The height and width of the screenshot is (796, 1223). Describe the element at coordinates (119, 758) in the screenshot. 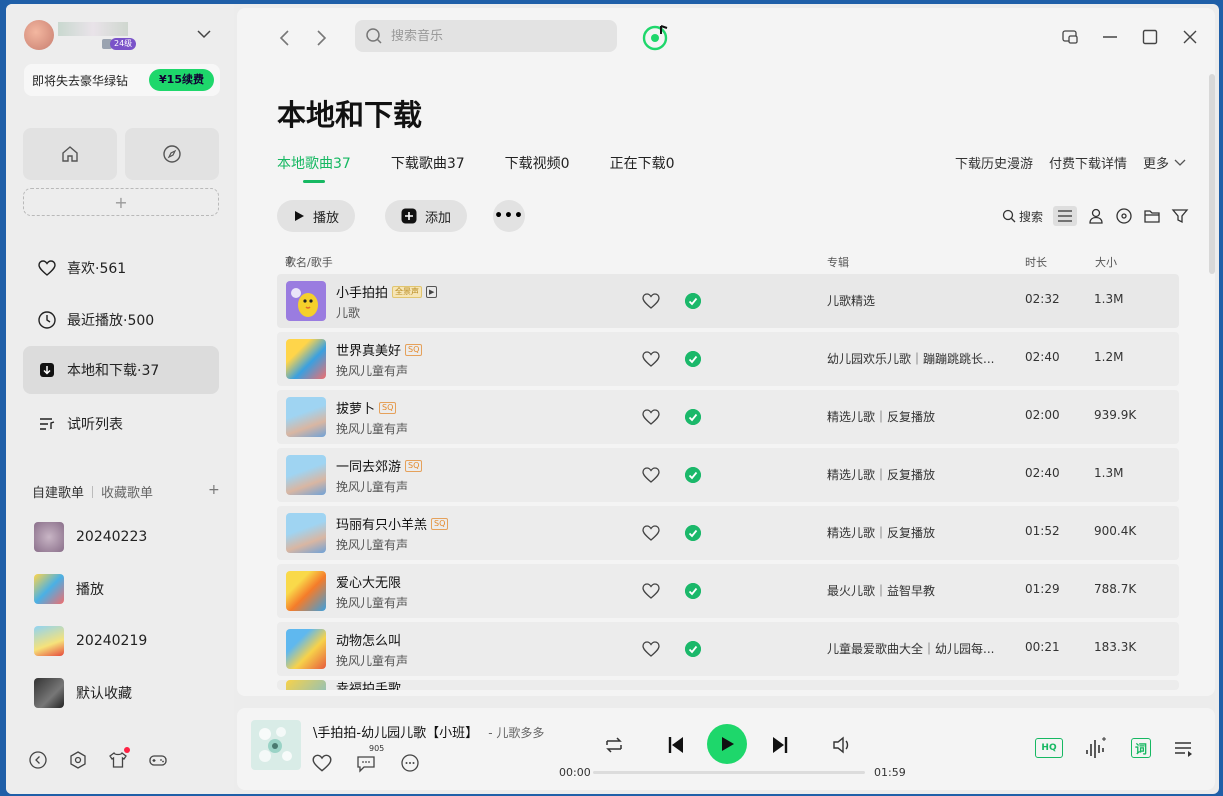

I see `skin-button` at that location.